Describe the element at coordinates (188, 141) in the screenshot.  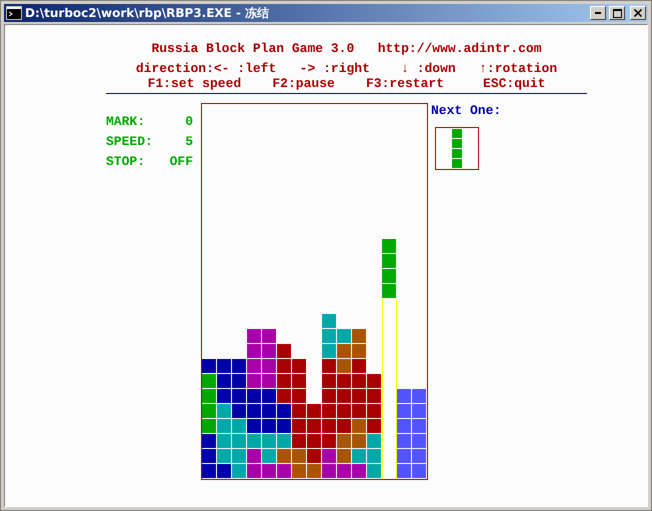
I see `stat-value: 5` at that location.